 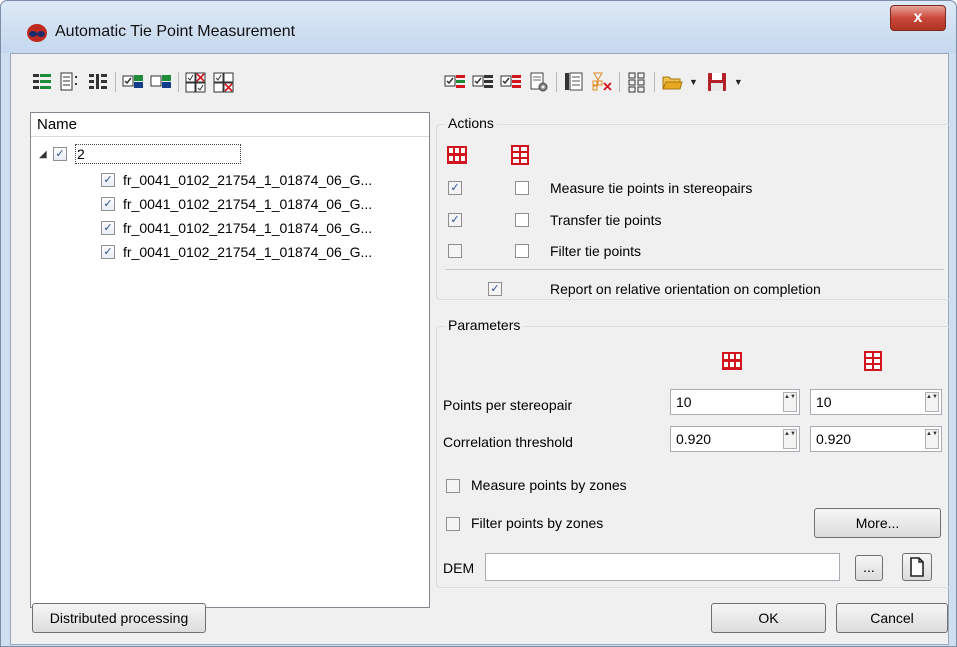 I want to click on columns-view-icon, so click(x=98, y=82).